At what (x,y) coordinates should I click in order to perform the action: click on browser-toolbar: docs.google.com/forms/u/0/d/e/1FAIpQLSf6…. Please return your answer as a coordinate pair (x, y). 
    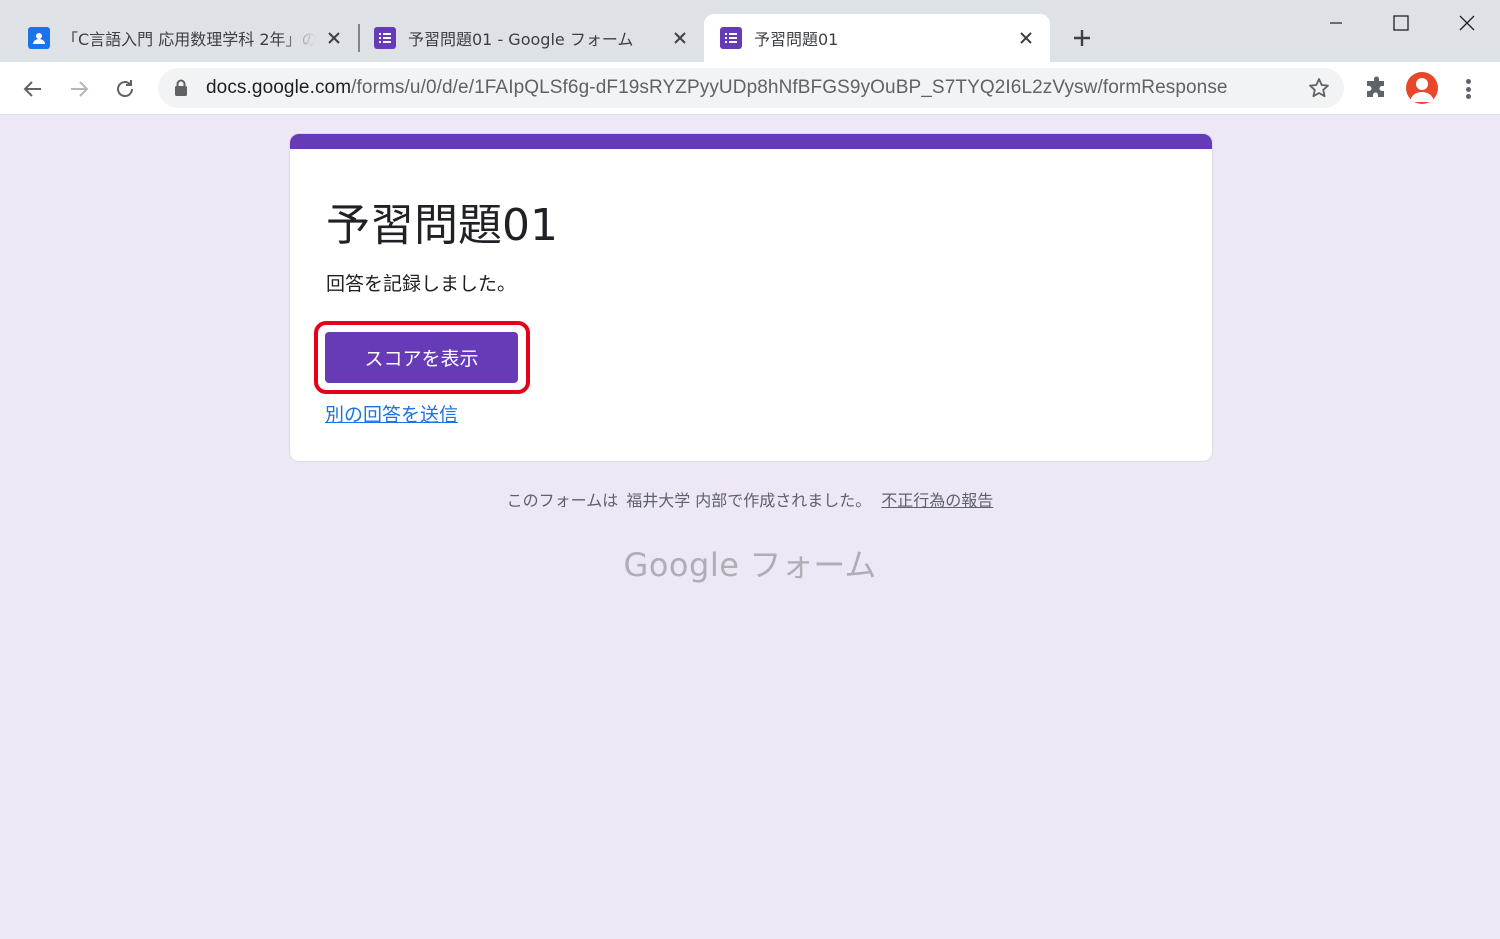
    Looking at the image, I should click on (750, 88).